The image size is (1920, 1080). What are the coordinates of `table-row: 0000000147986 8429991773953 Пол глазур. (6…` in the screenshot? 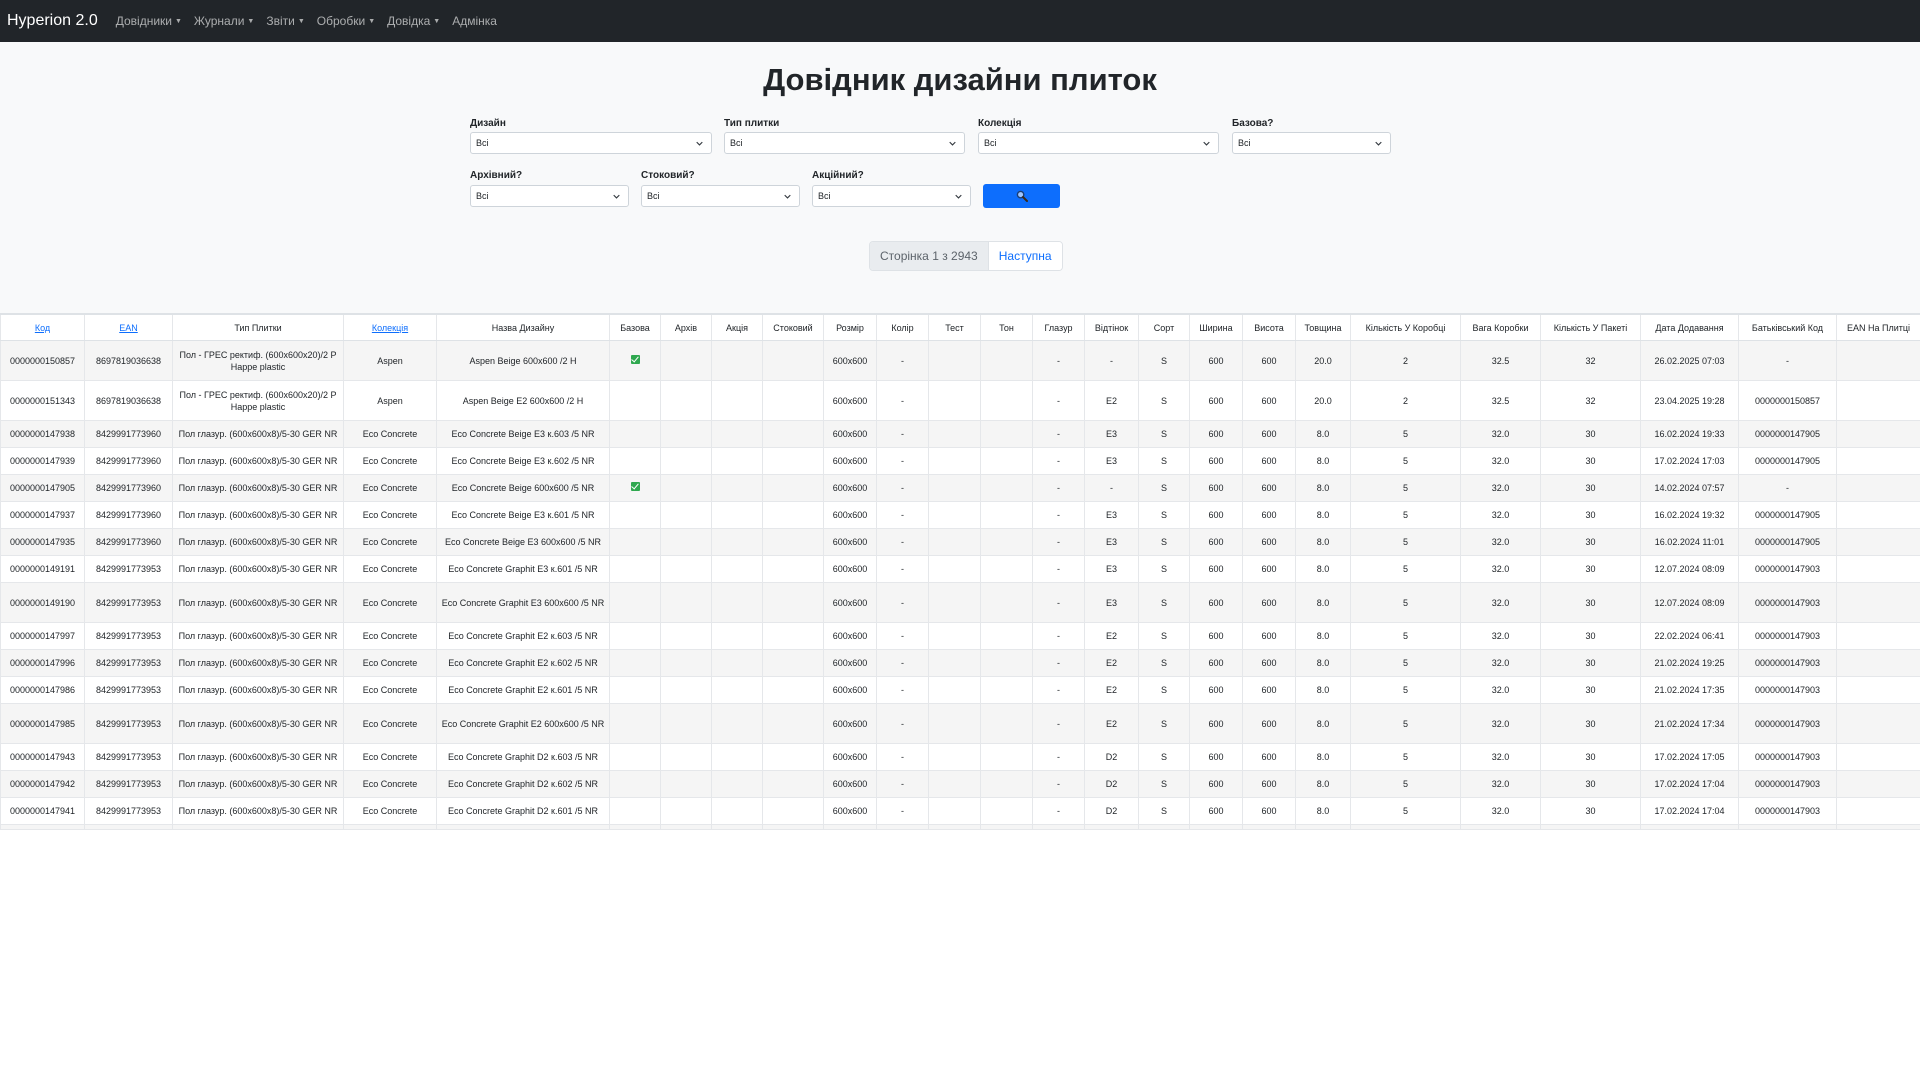 It's located at (960, 690).